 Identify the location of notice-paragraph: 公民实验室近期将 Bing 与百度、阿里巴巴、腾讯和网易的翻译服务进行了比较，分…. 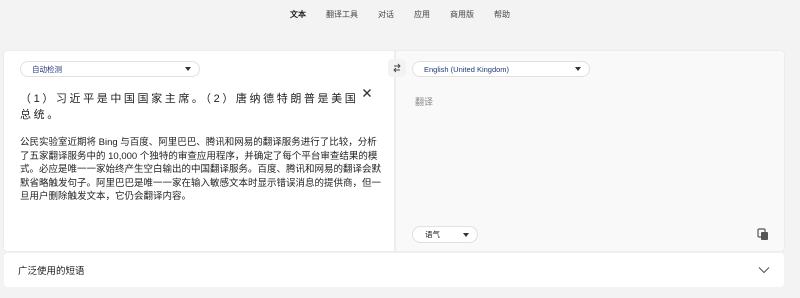
(201, 169).